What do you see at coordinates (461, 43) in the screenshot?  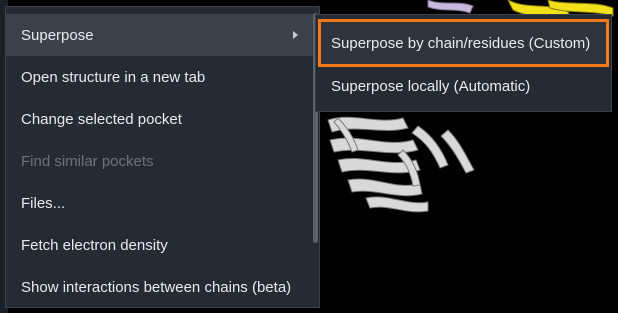 I see `submenu-item-label: Superpose by chain/residues (Custom)` at bounding box center [461, 43].